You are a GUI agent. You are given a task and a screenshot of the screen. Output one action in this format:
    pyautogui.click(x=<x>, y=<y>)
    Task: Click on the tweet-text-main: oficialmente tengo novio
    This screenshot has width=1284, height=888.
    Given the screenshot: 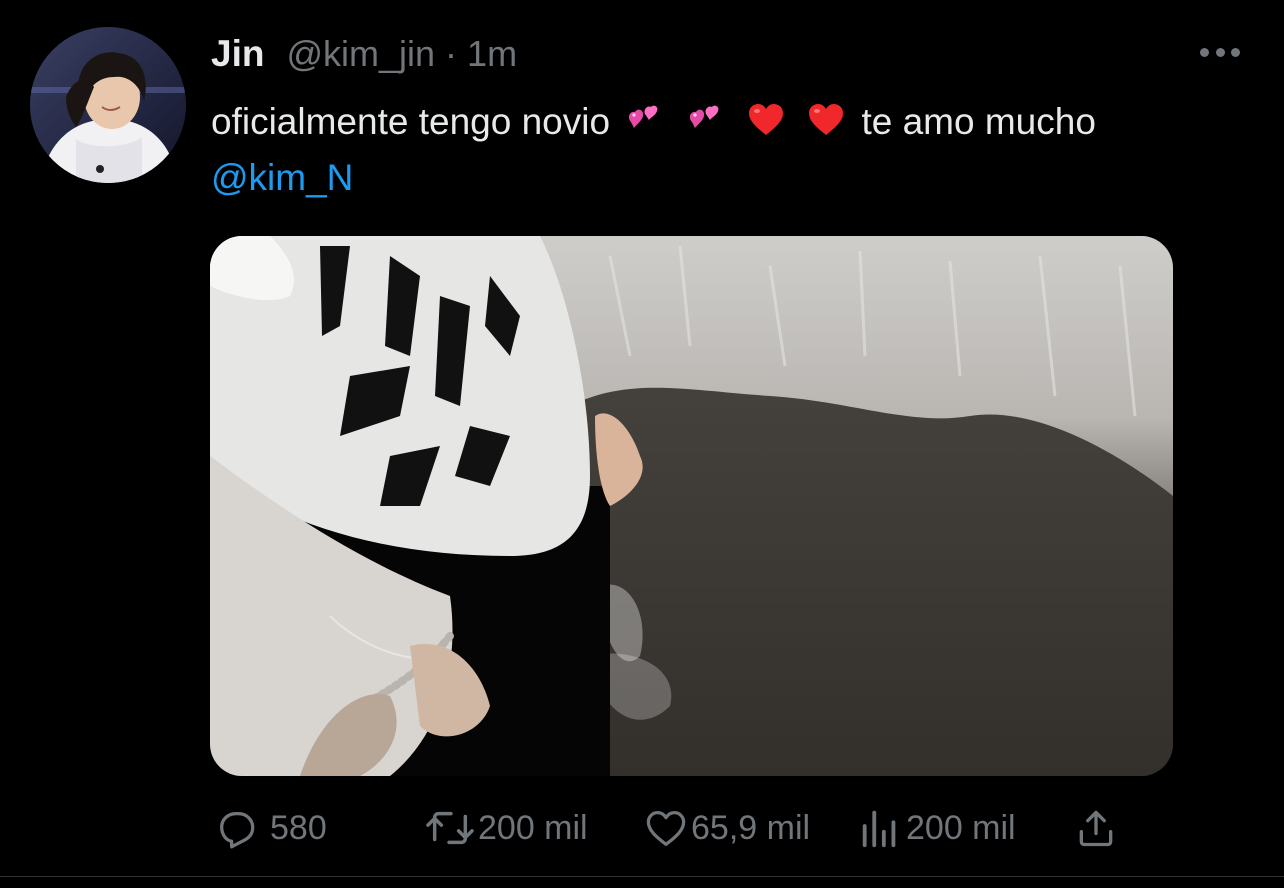 What is the action you would take?
    pyautogui.click(x=411, y=121)
    